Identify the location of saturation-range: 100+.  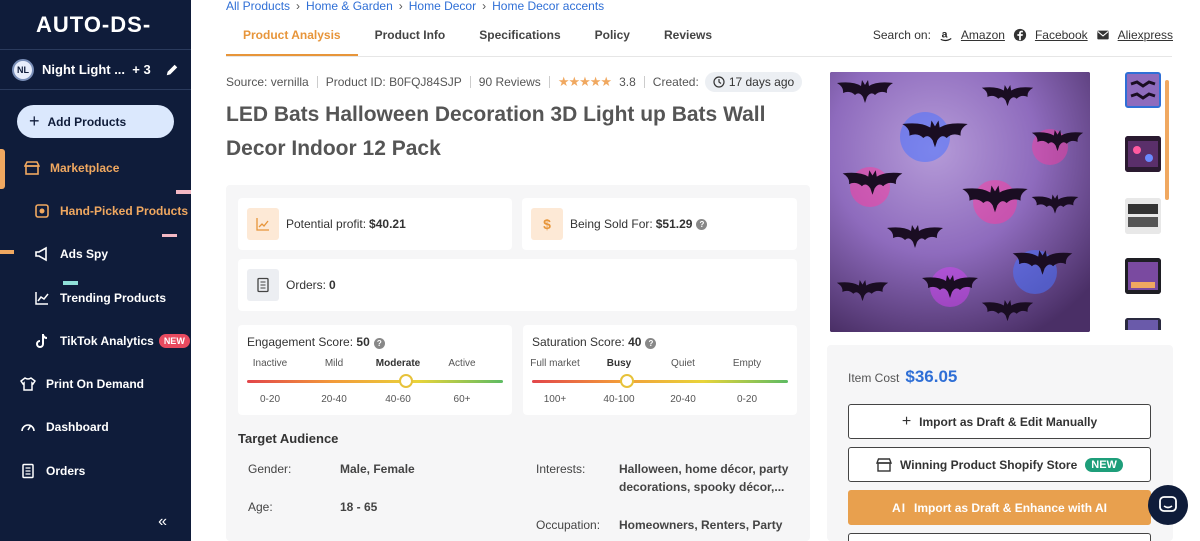
(555, 399).